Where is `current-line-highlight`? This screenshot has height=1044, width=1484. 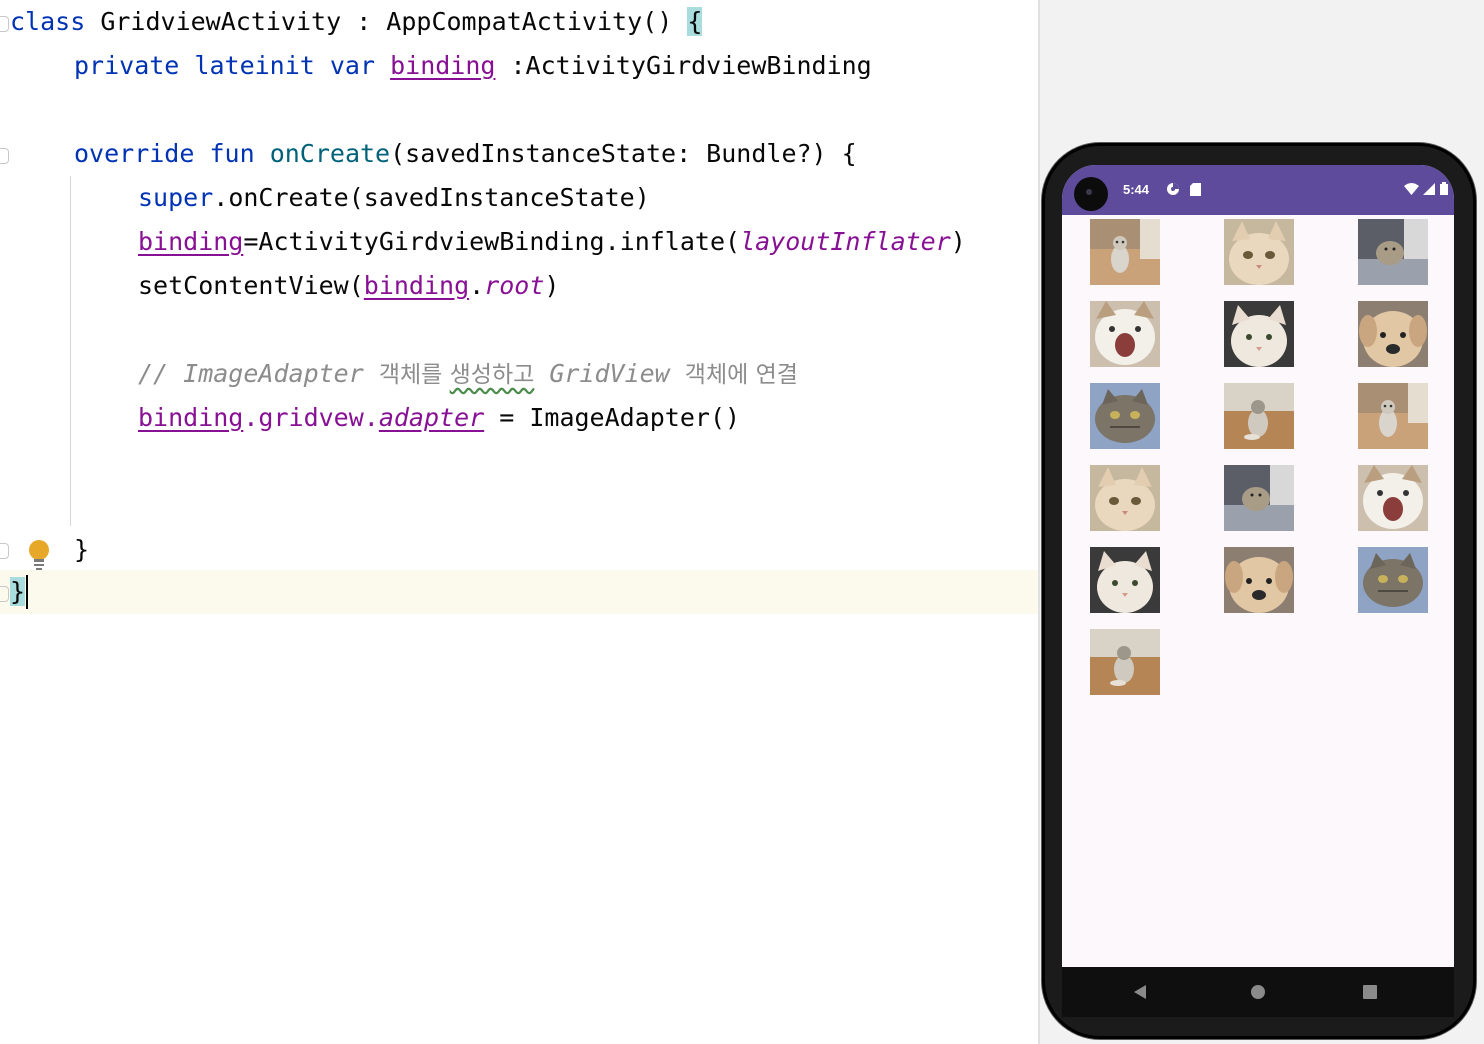 current-line-highlight is located at coordinates (519, 592).